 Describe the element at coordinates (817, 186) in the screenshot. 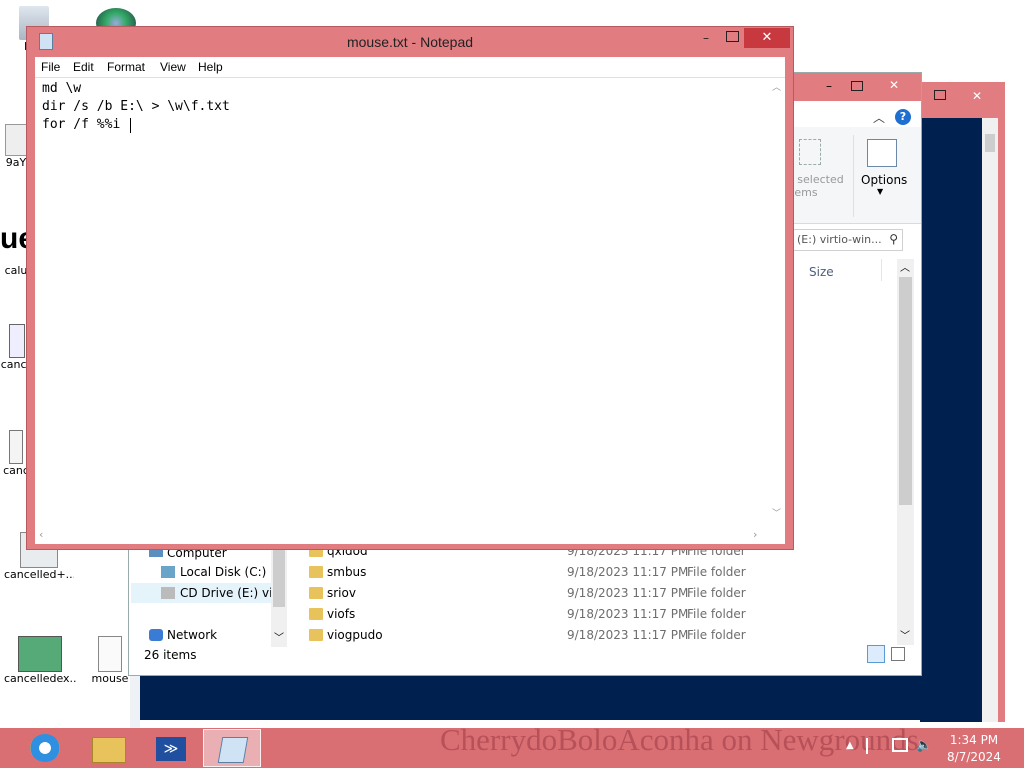

I see `select-none-label: e selected items` at that location.